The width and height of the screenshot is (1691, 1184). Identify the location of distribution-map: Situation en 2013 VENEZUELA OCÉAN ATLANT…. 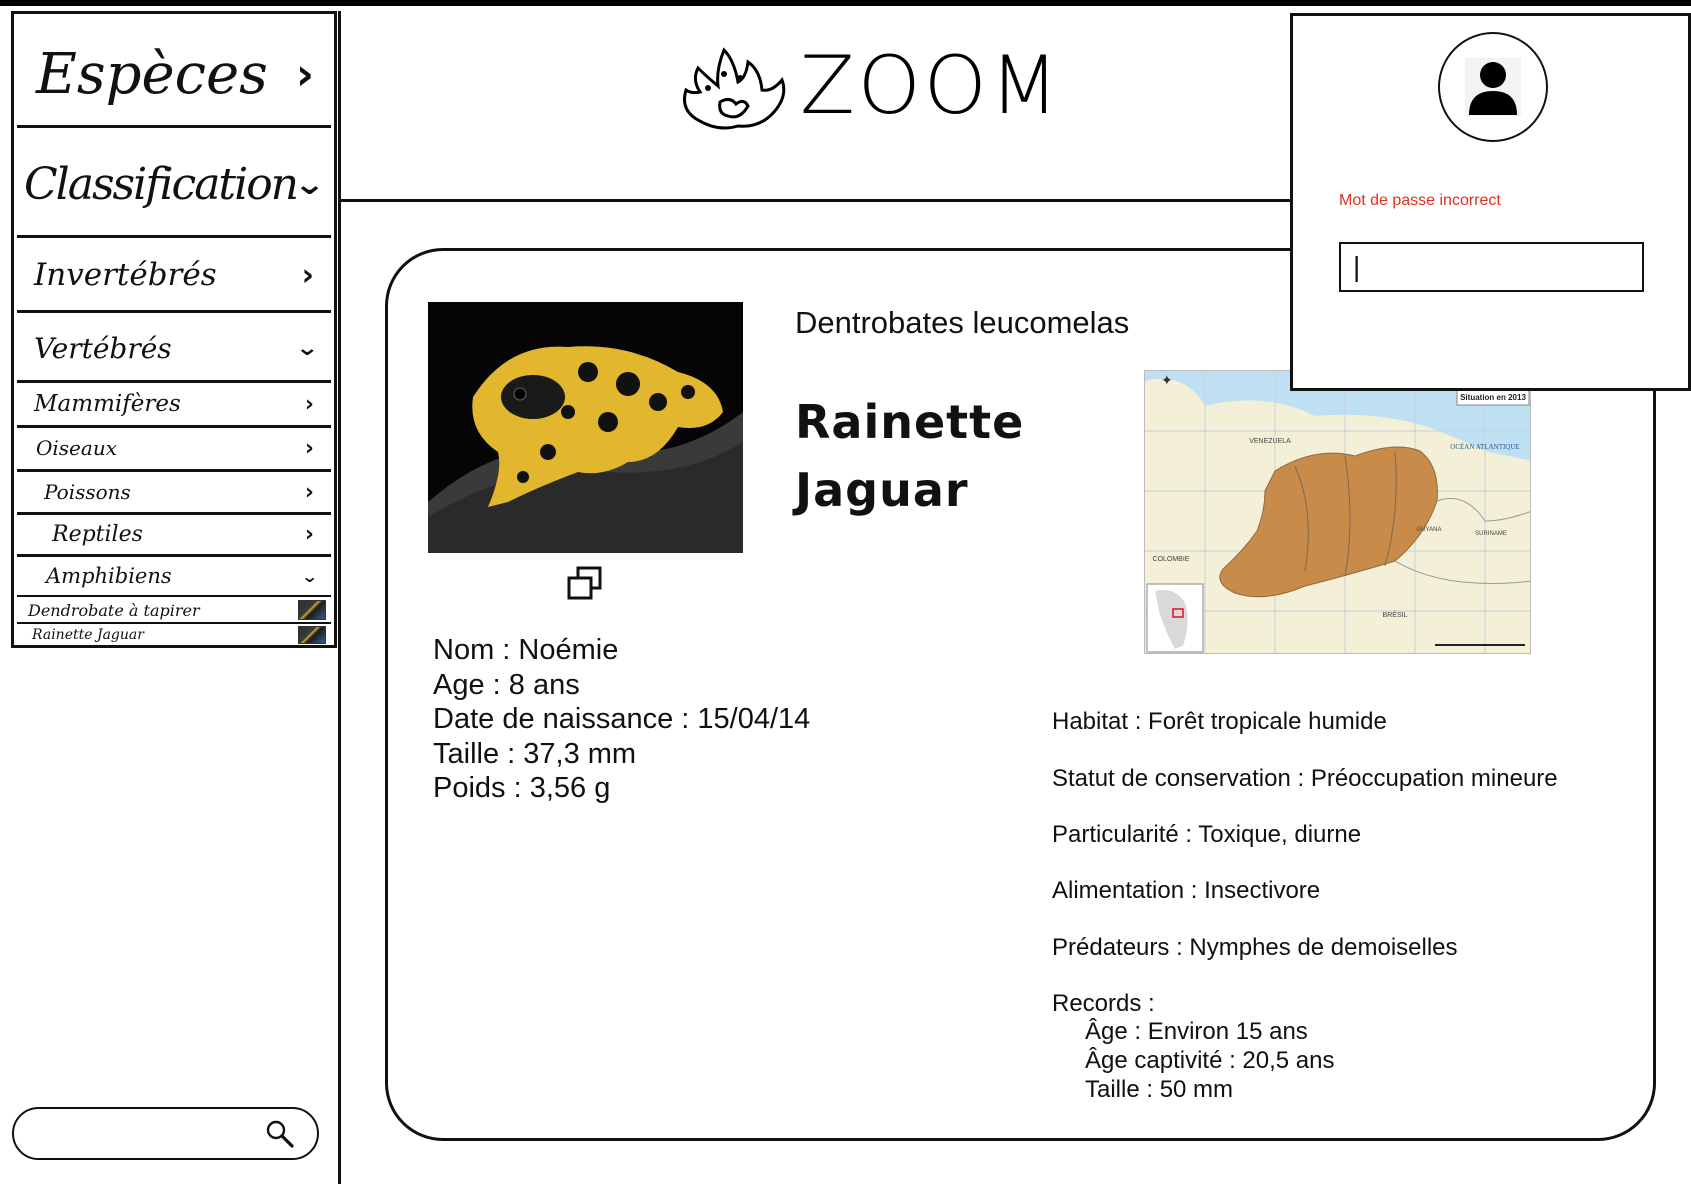
(1337, 512).